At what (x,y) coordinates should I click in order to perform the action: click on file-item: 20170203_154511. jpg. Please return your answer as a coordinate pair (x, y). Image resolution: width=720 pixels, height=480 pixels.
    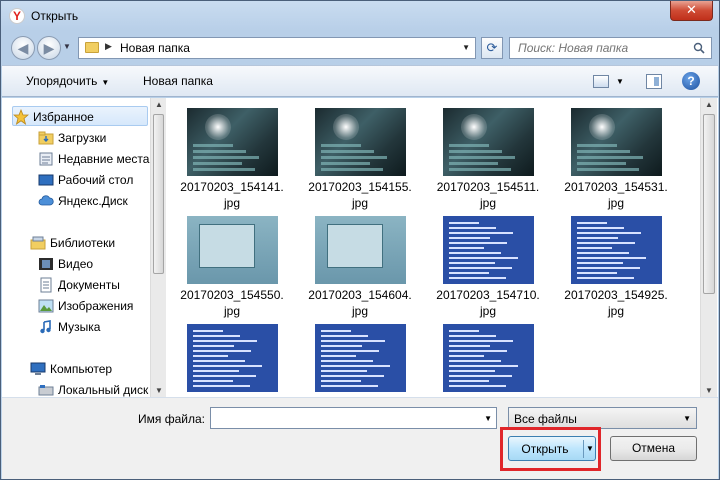
    Looking at the image, I should click on (484, 154).